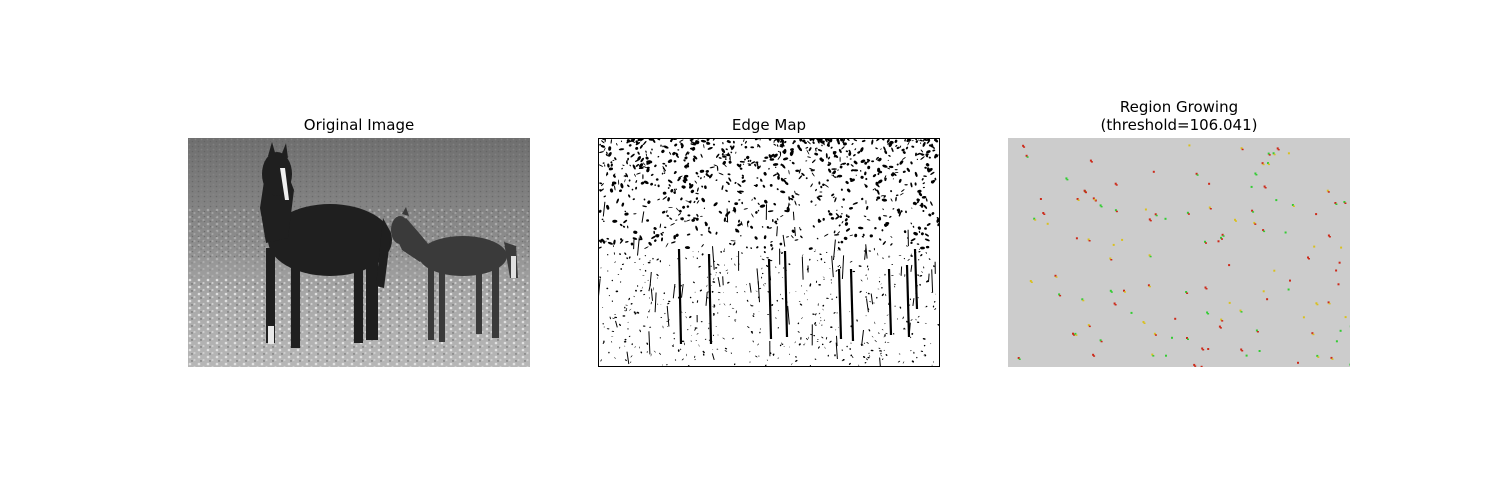  What do you see at coordinates (359, 125) in the screenshot?
I see `panel-title-original: Original Image` at bounding box center [359, 125].